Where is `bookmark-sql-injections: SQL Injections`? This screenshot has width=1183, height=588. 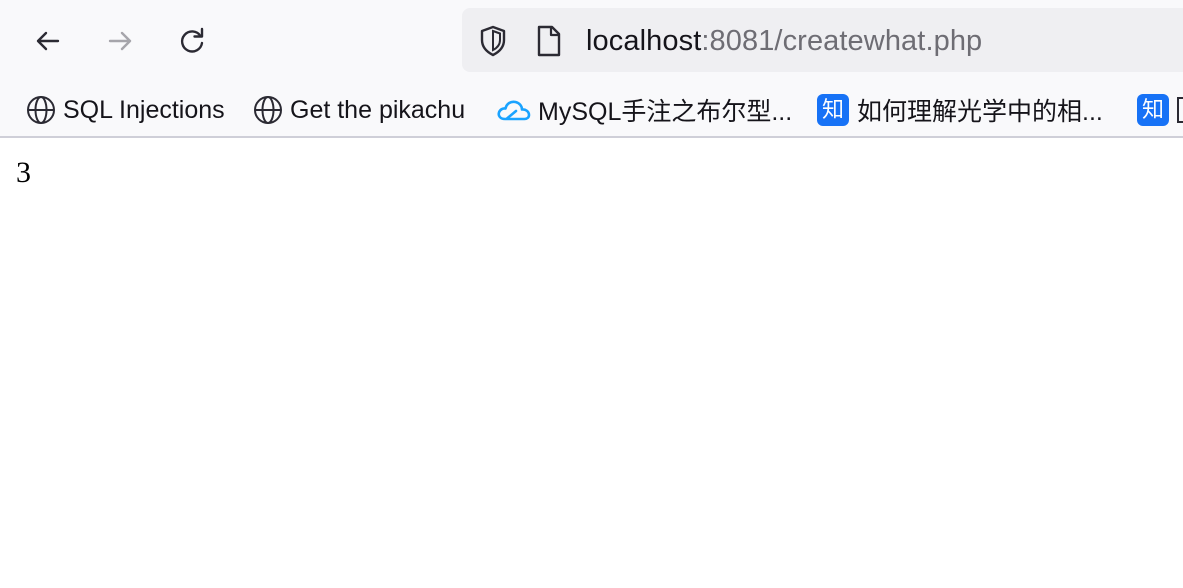
bookmark-sql-injections: SQL Injections is located at coordinates (125, 110).